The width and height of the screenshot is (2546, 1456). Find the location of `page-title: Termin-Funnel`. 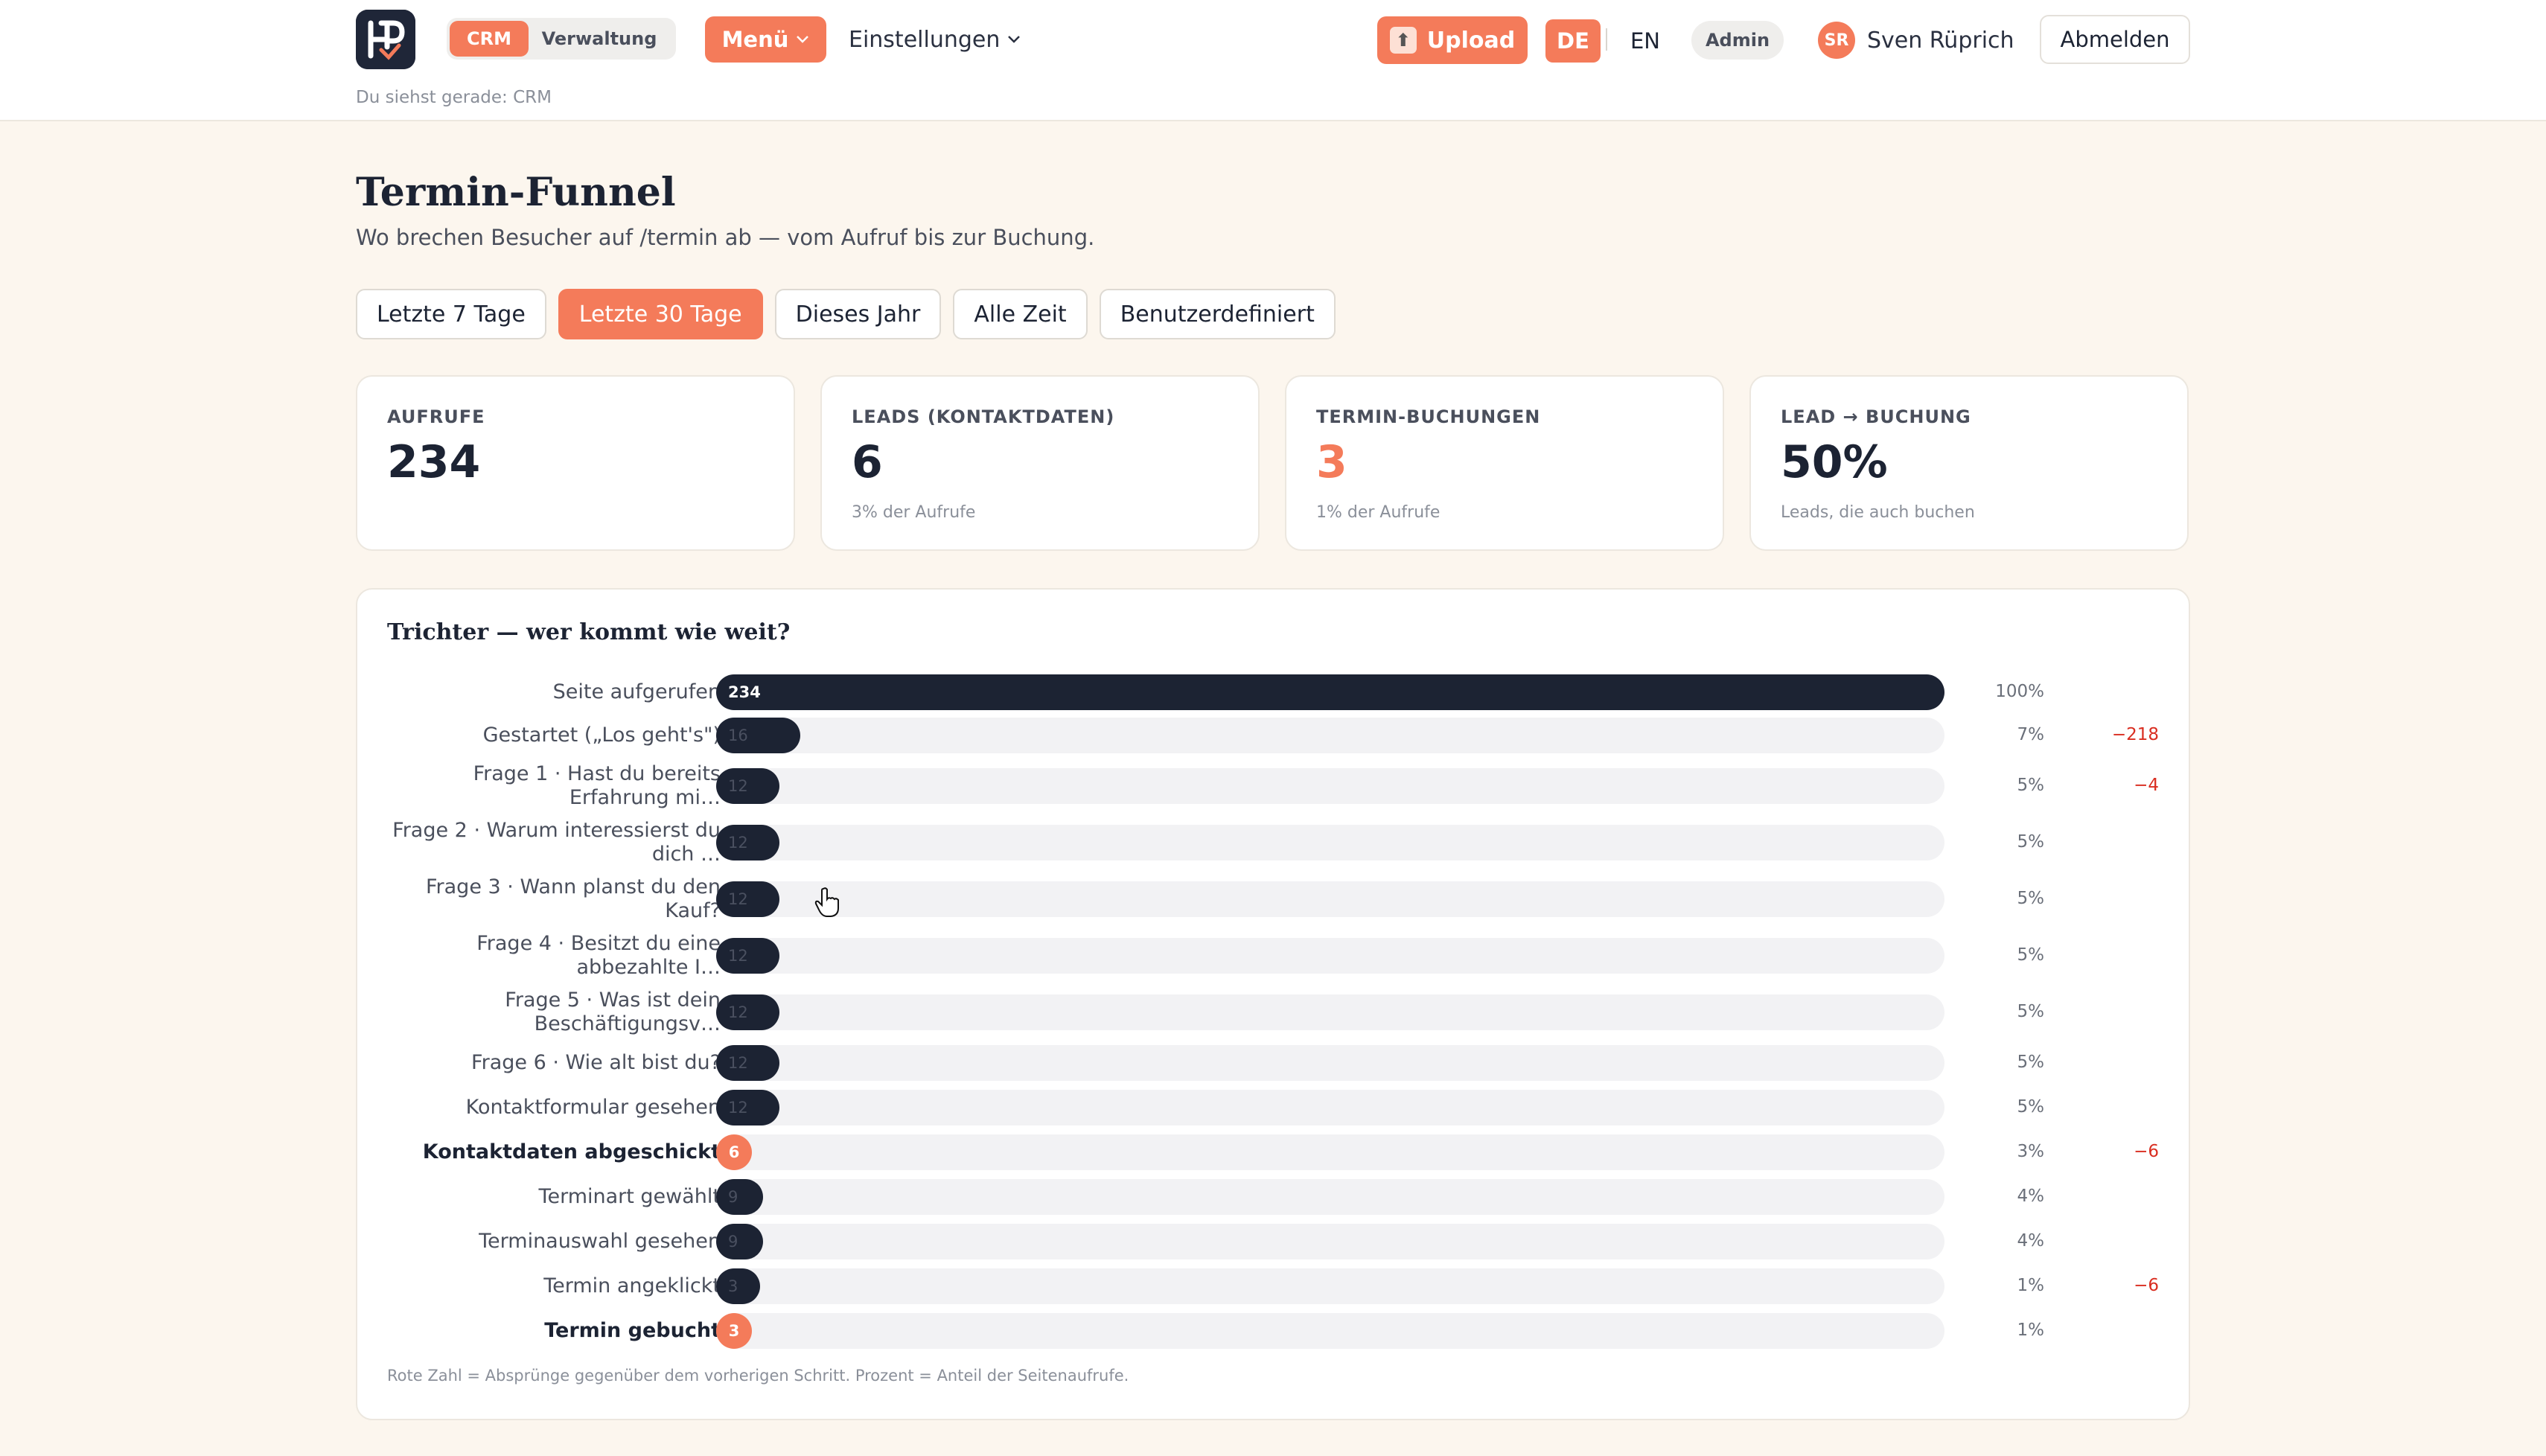

page-title: Termin-Funnel is located at coordinates (516, 192).